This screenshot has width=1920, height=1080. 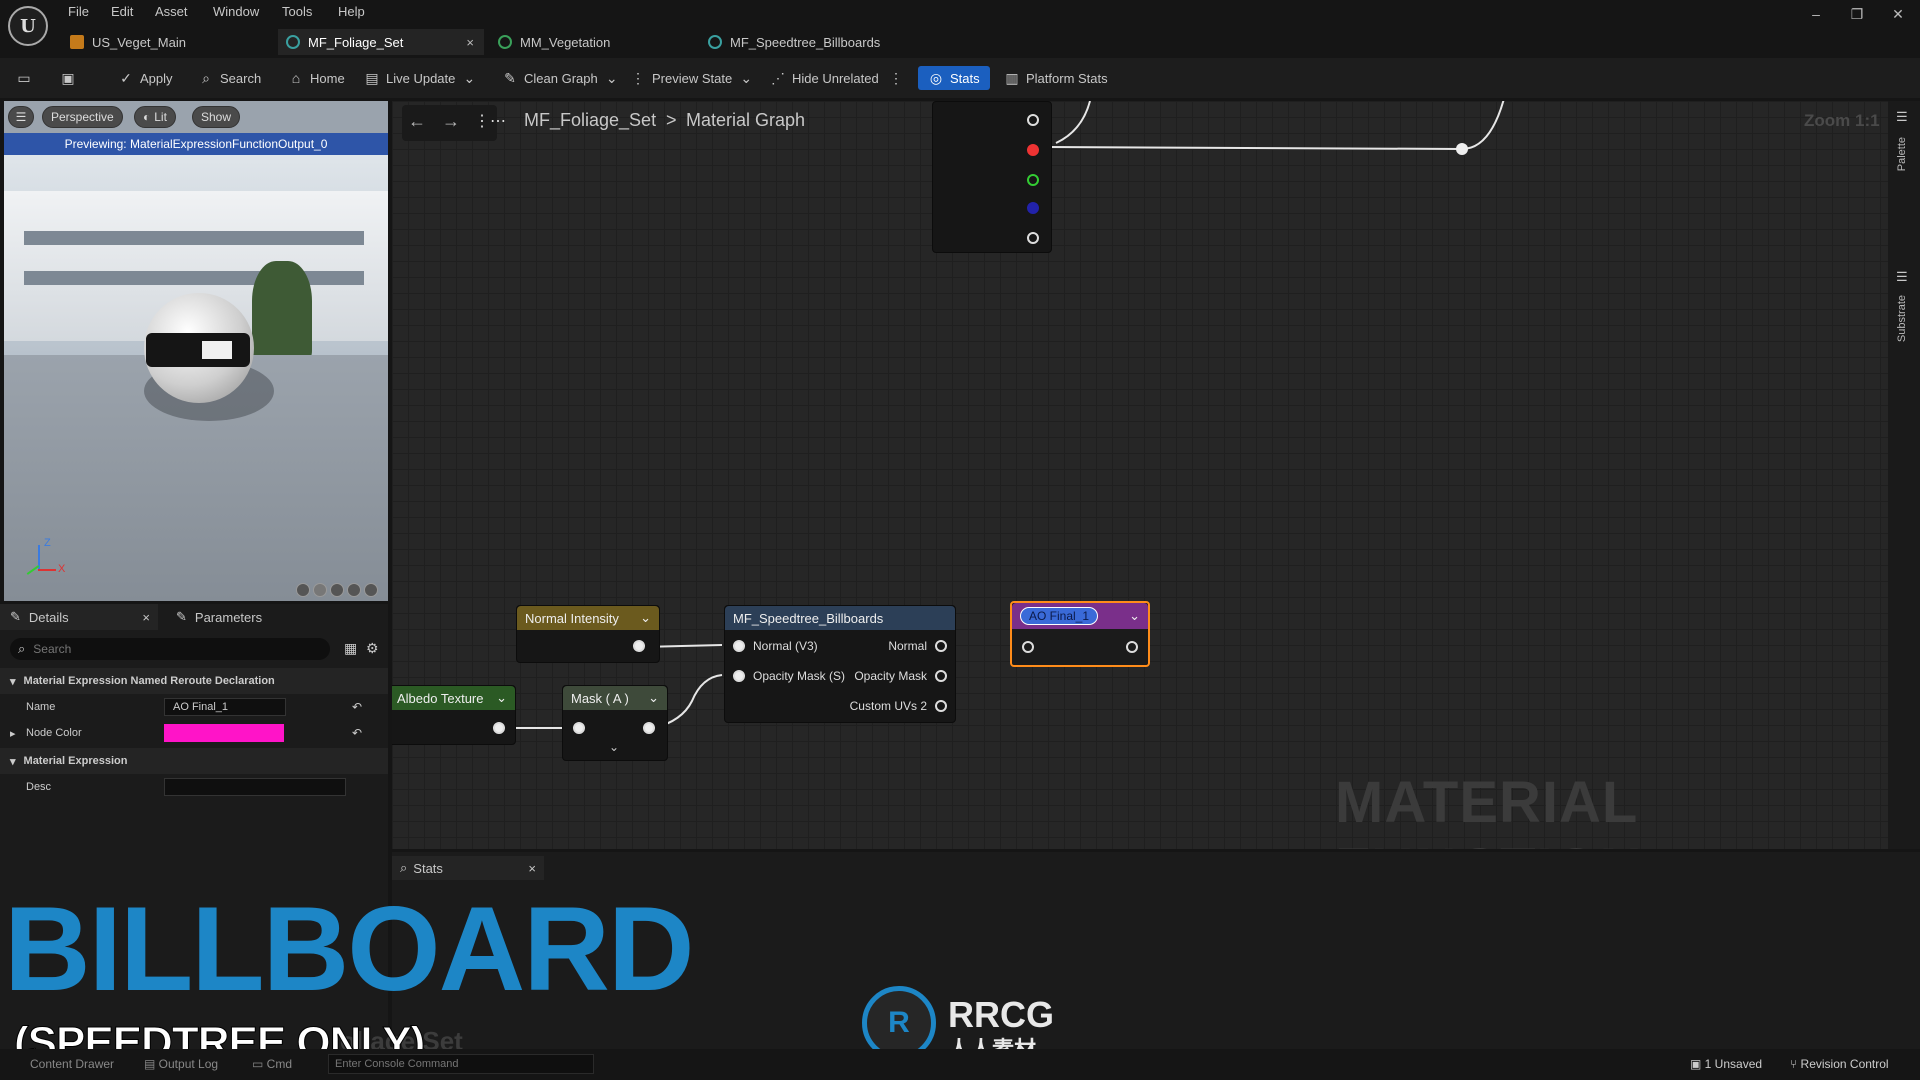 What do you see at coordinates (145, 78) in the screenshot?
I see `apply-button: ✓ Apply` at bounding box center [145, 78].